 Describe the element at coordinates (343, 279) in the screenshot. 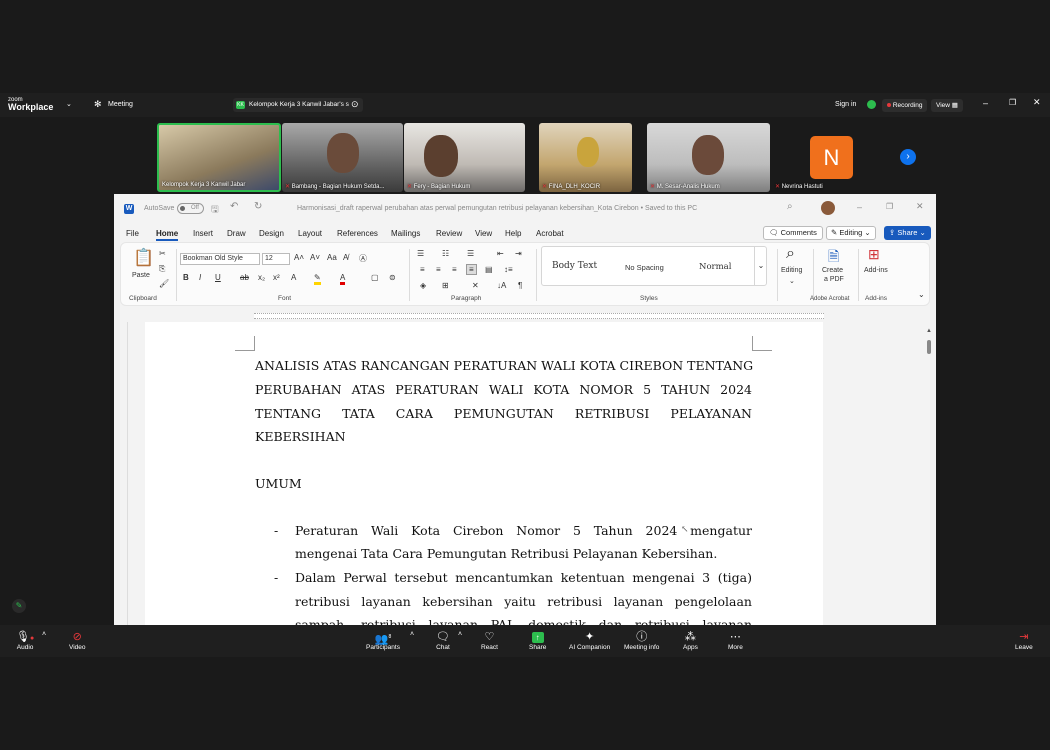

I see `font-color-icon: A` at that location.